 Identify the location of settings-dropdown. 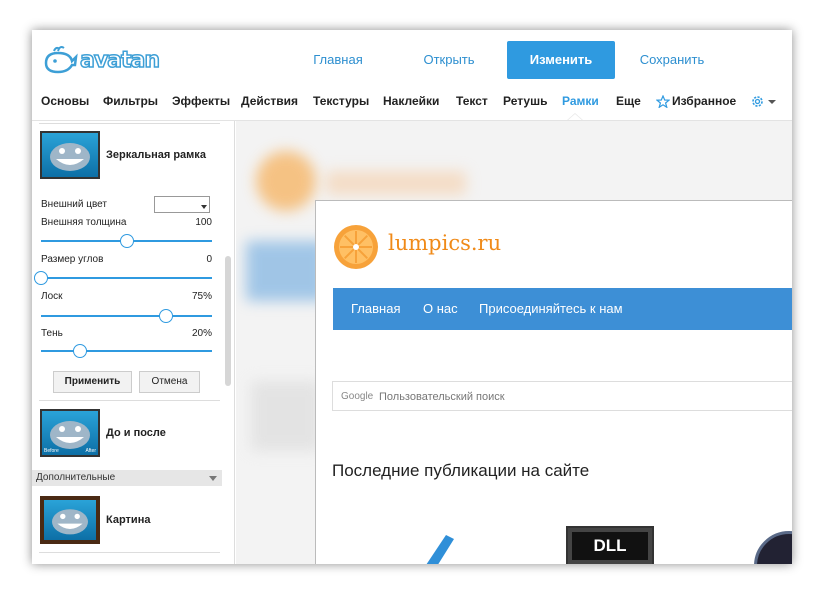
(763, 101).